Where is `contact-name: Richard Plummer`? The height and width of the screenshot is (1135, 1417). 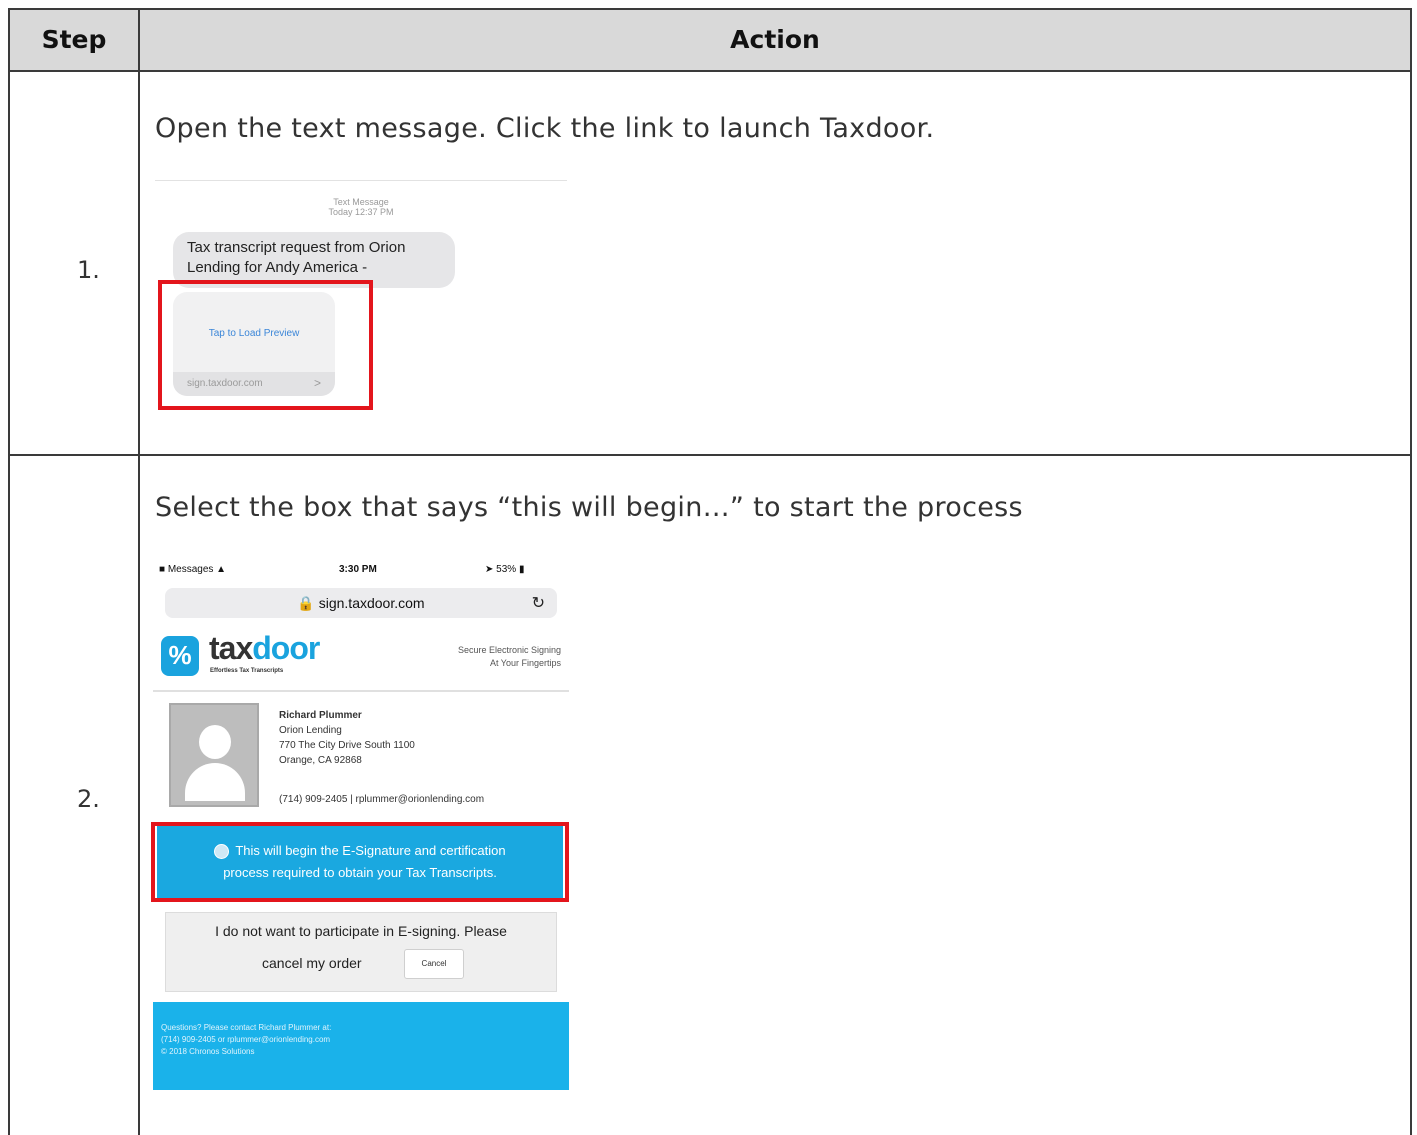 contact-name: Richard Plummer is located at coordinates (320, 715).